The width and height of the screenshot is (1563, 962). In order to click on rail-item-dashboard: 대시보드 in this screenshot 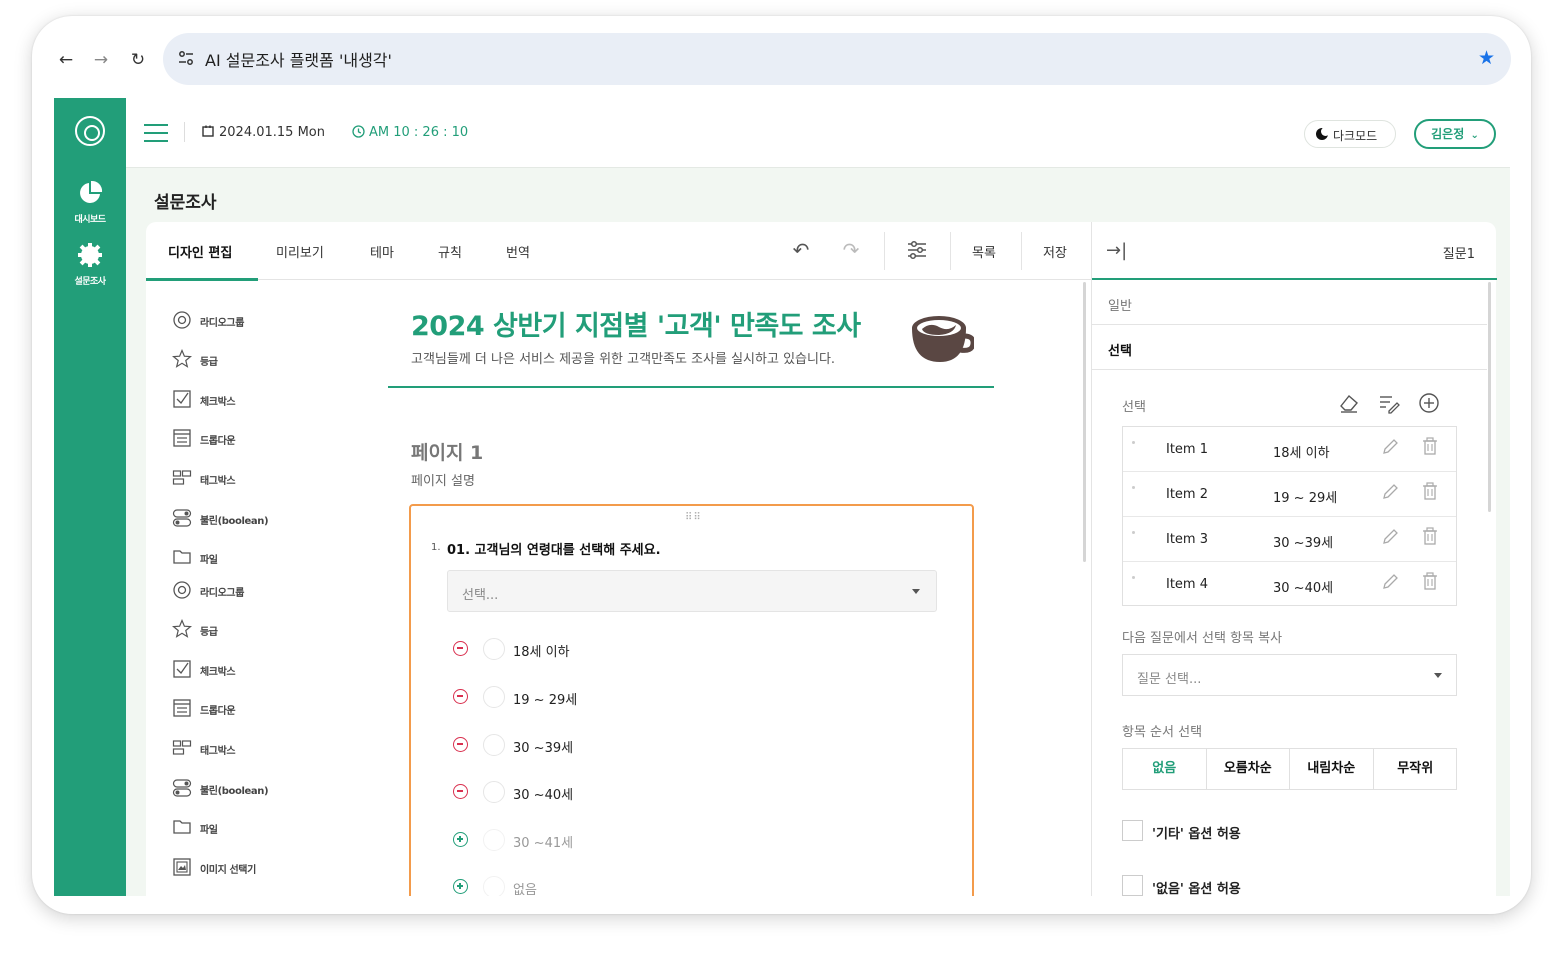, I will do `click(90, 202)`.